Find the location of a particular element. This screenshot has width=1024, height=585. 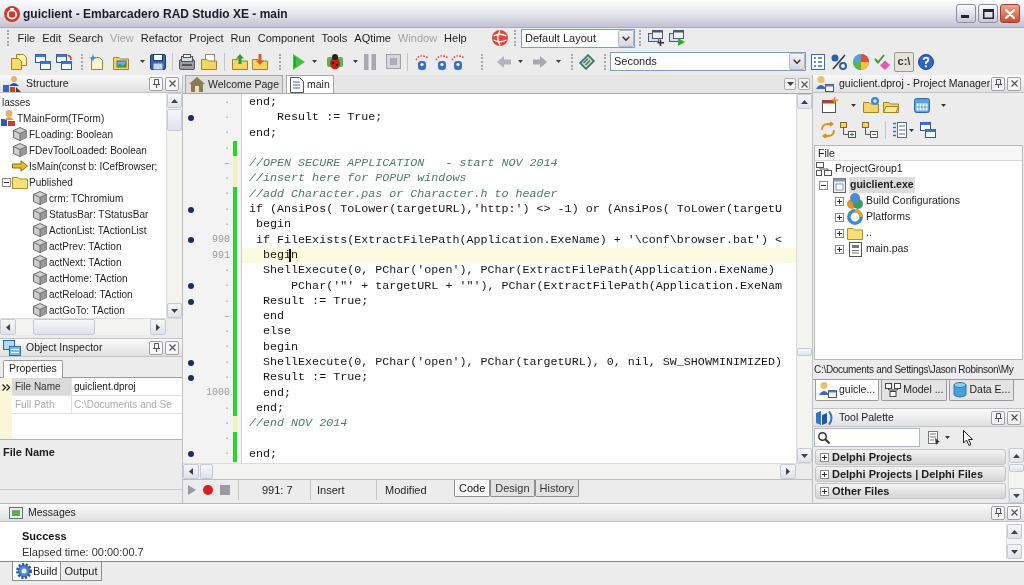

tree-item: guiclient.exe is located at coordinates (882, 185).